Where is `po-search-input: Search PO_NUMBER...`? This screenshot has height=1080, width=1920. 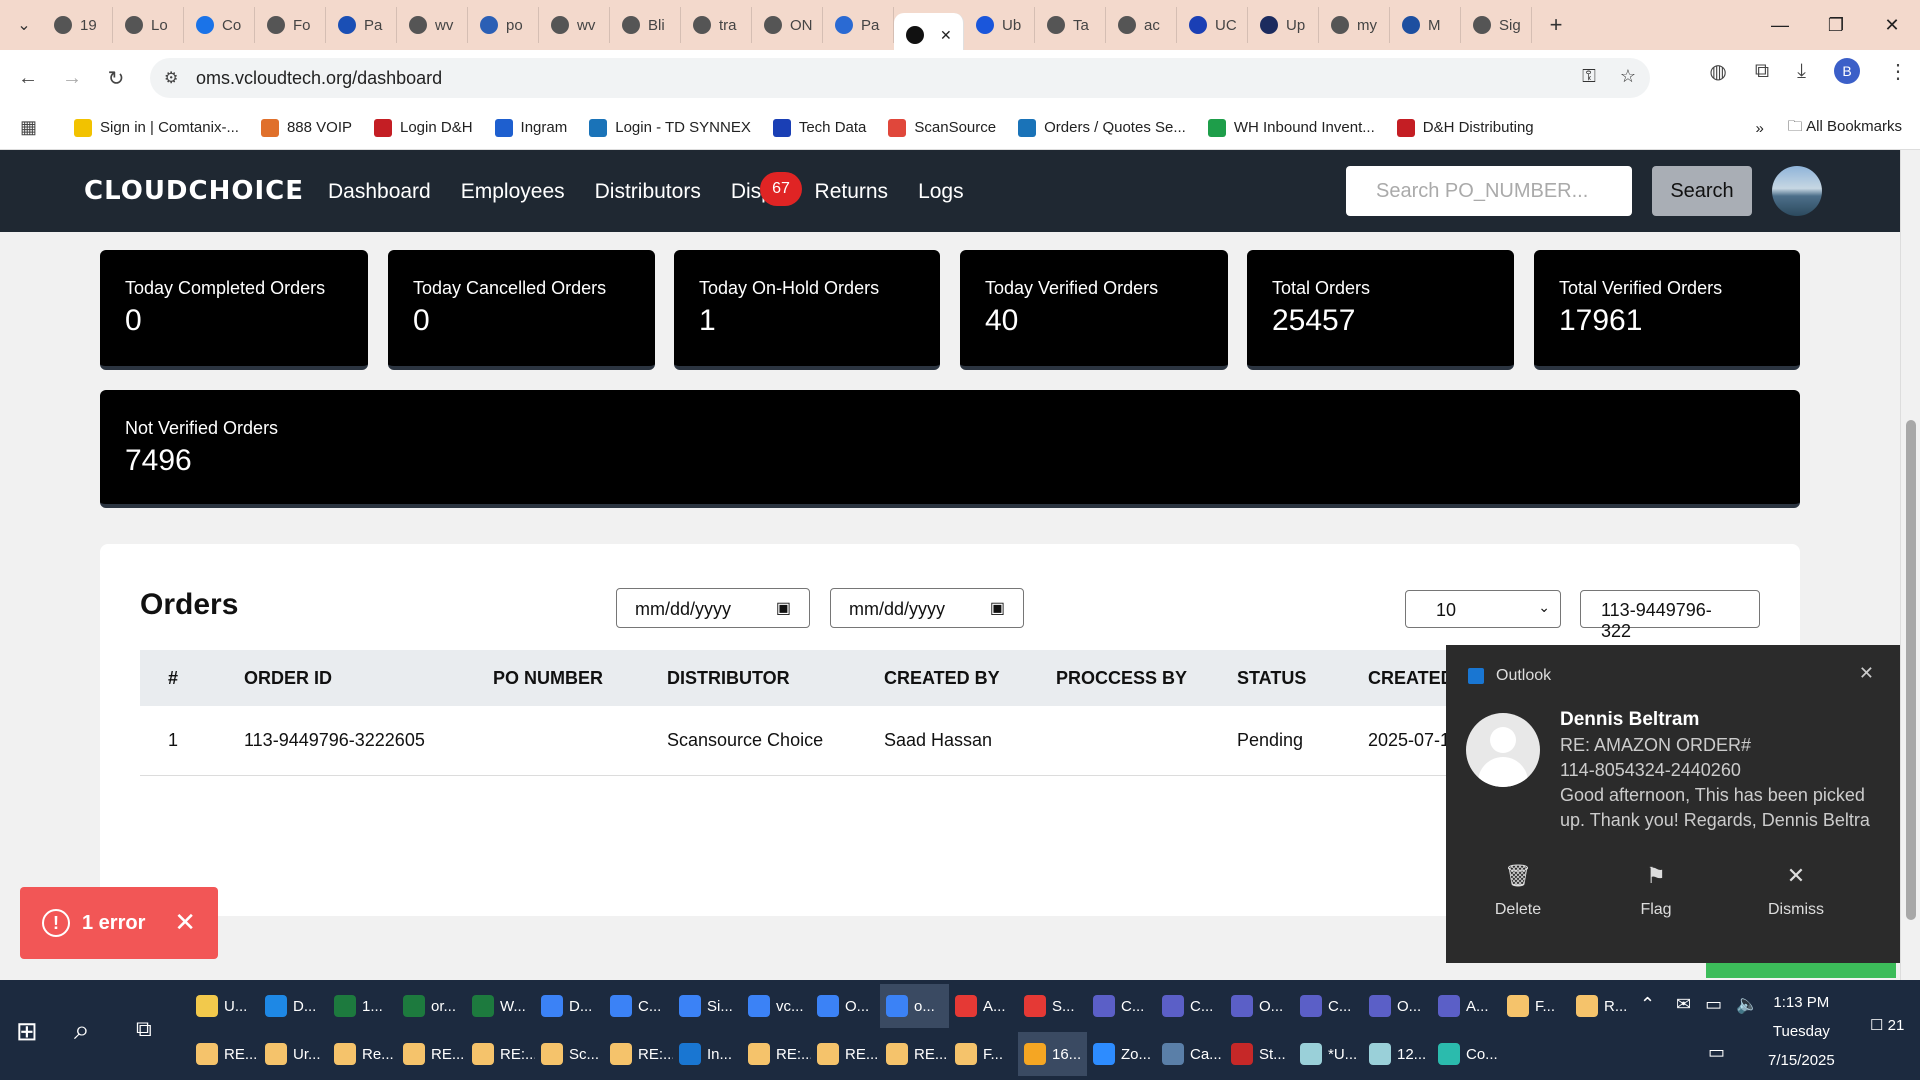
po-search-input: Search PO_NUMBER... is located at coordinates (1489, 191).